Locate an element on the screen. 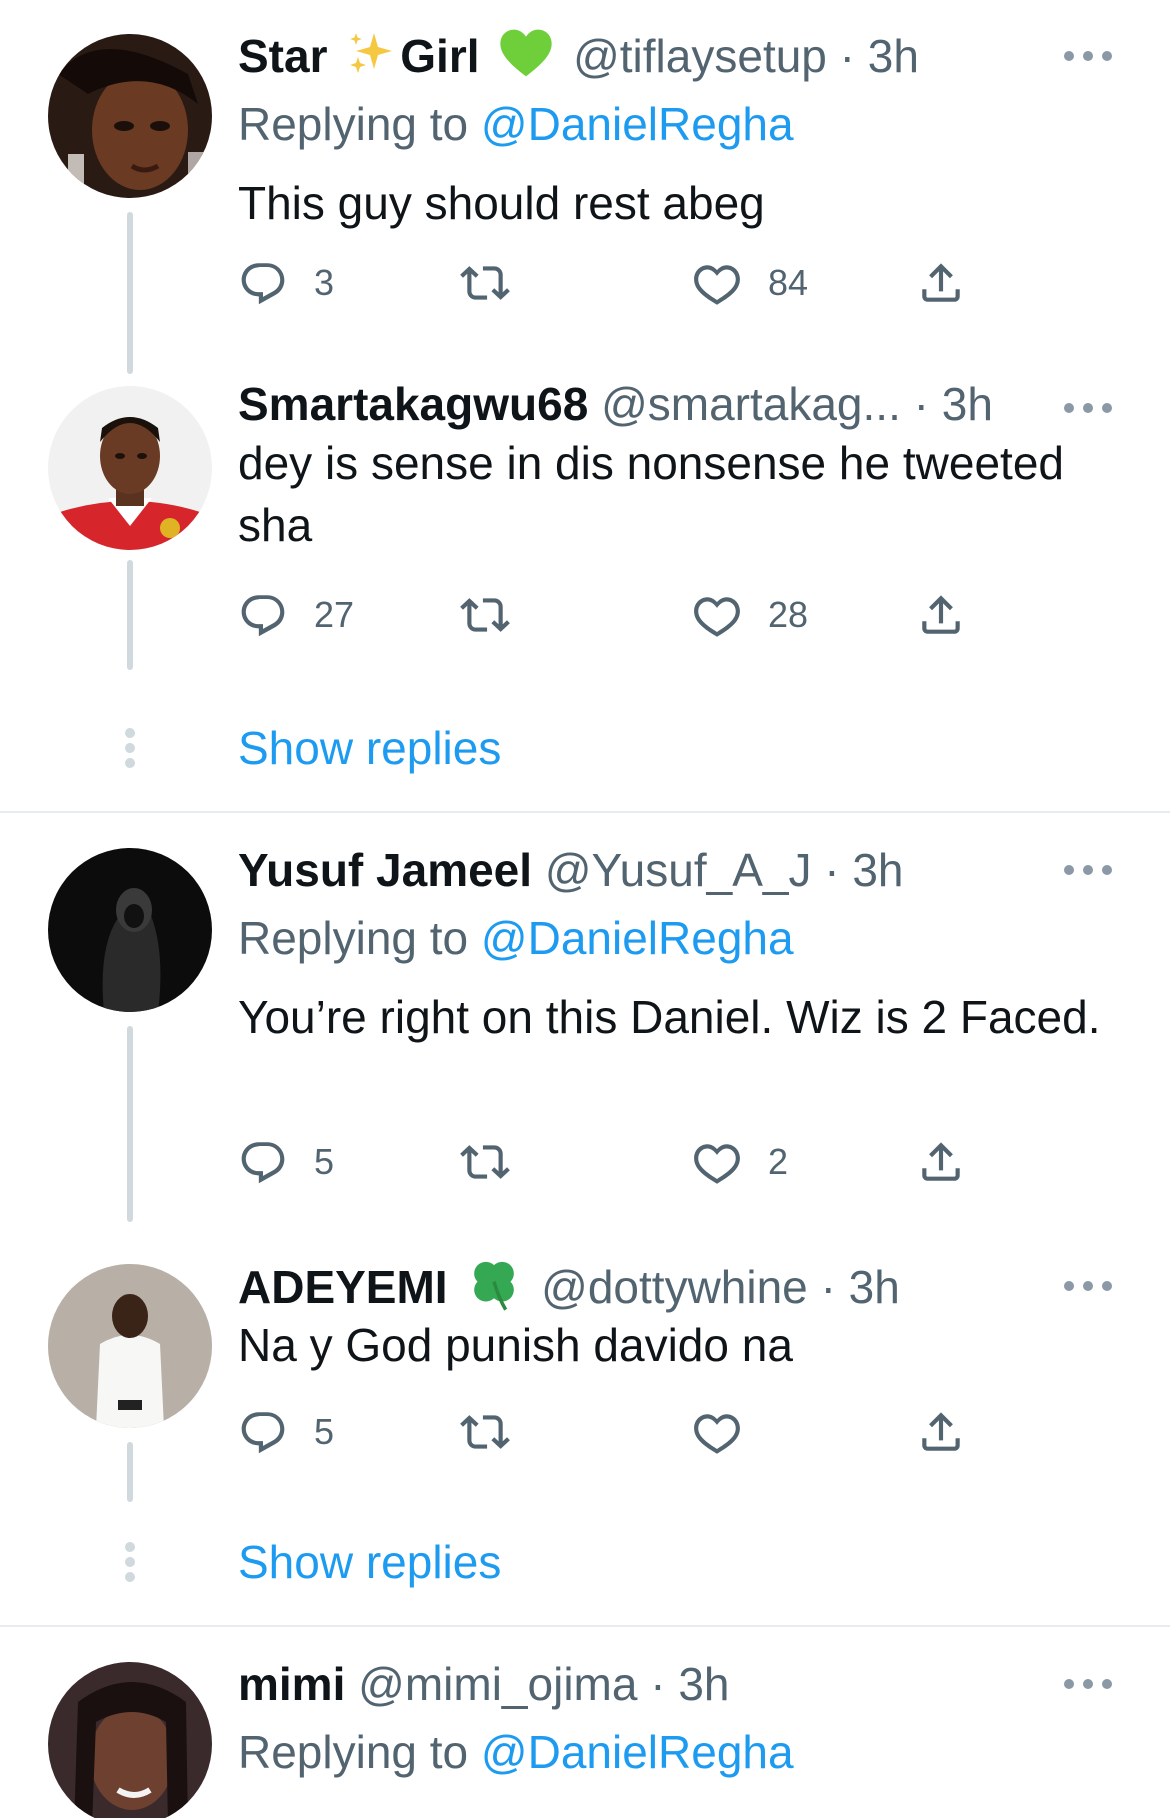 Image resolution: width=1170 pixels, height=1818 pixels. tweet-header: Star Girl @tiflaysetup · 3h is located at coordinates (634, 56).